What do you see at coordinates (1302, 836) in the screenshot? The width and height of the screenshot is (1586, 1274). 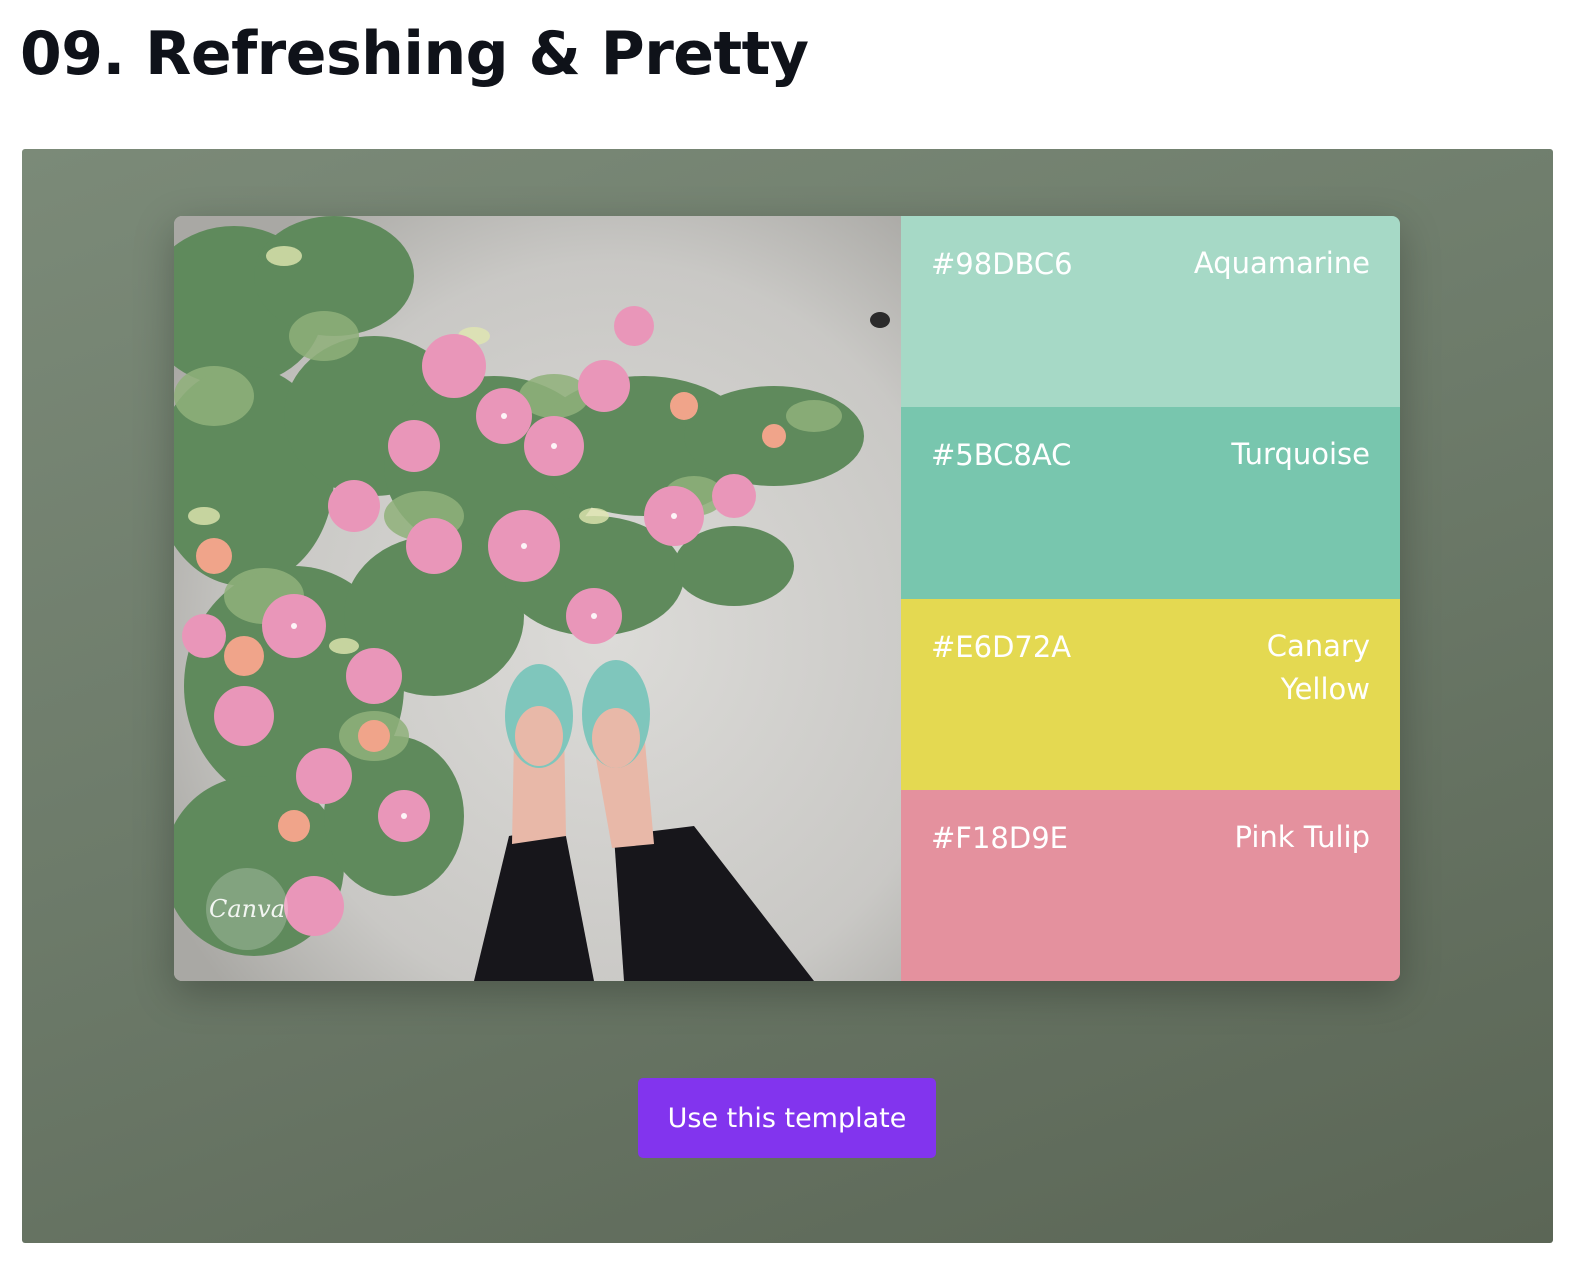 I see `swatch-name: Pink Tulip` at bounding box center [1302, 836].